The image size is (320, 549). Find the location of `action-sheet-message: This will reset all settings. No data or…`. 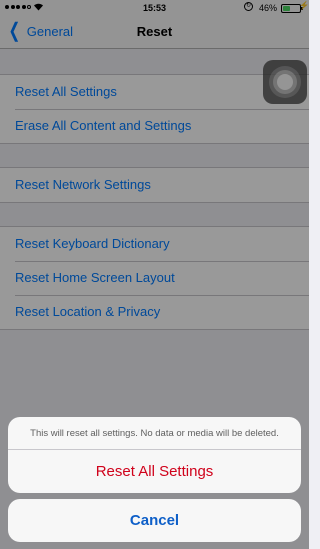

action-sheet-message: This will reset all settings. No data or… is located at coordinates (154, 433).